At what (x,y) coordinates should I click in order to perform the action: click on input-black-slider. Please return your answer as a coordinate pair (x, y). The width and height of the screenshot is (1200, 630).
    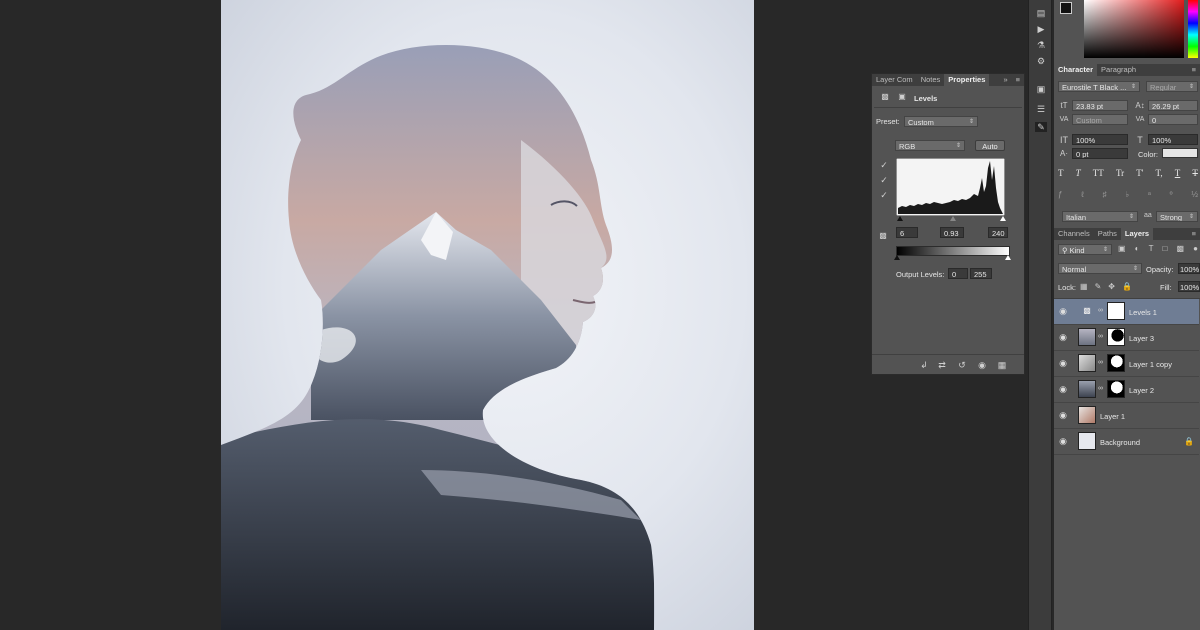
    Looking at the image, I should click on (900, 218).